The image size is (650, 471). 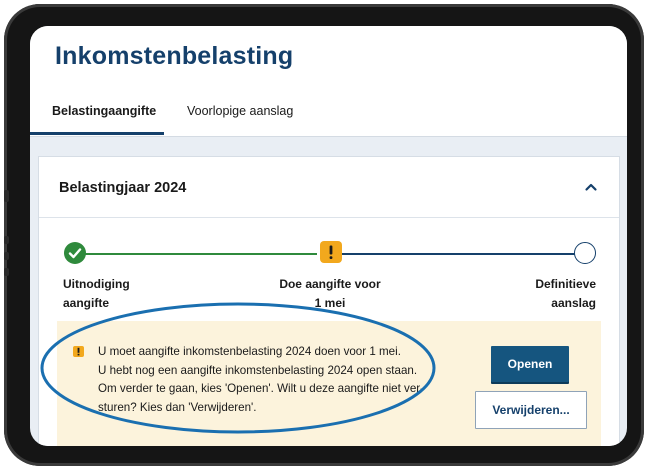 What do you see at coordinates (86, 303) in the screenshot?
I see `step-label-line: aangifte` at bounding box center [86, 303].